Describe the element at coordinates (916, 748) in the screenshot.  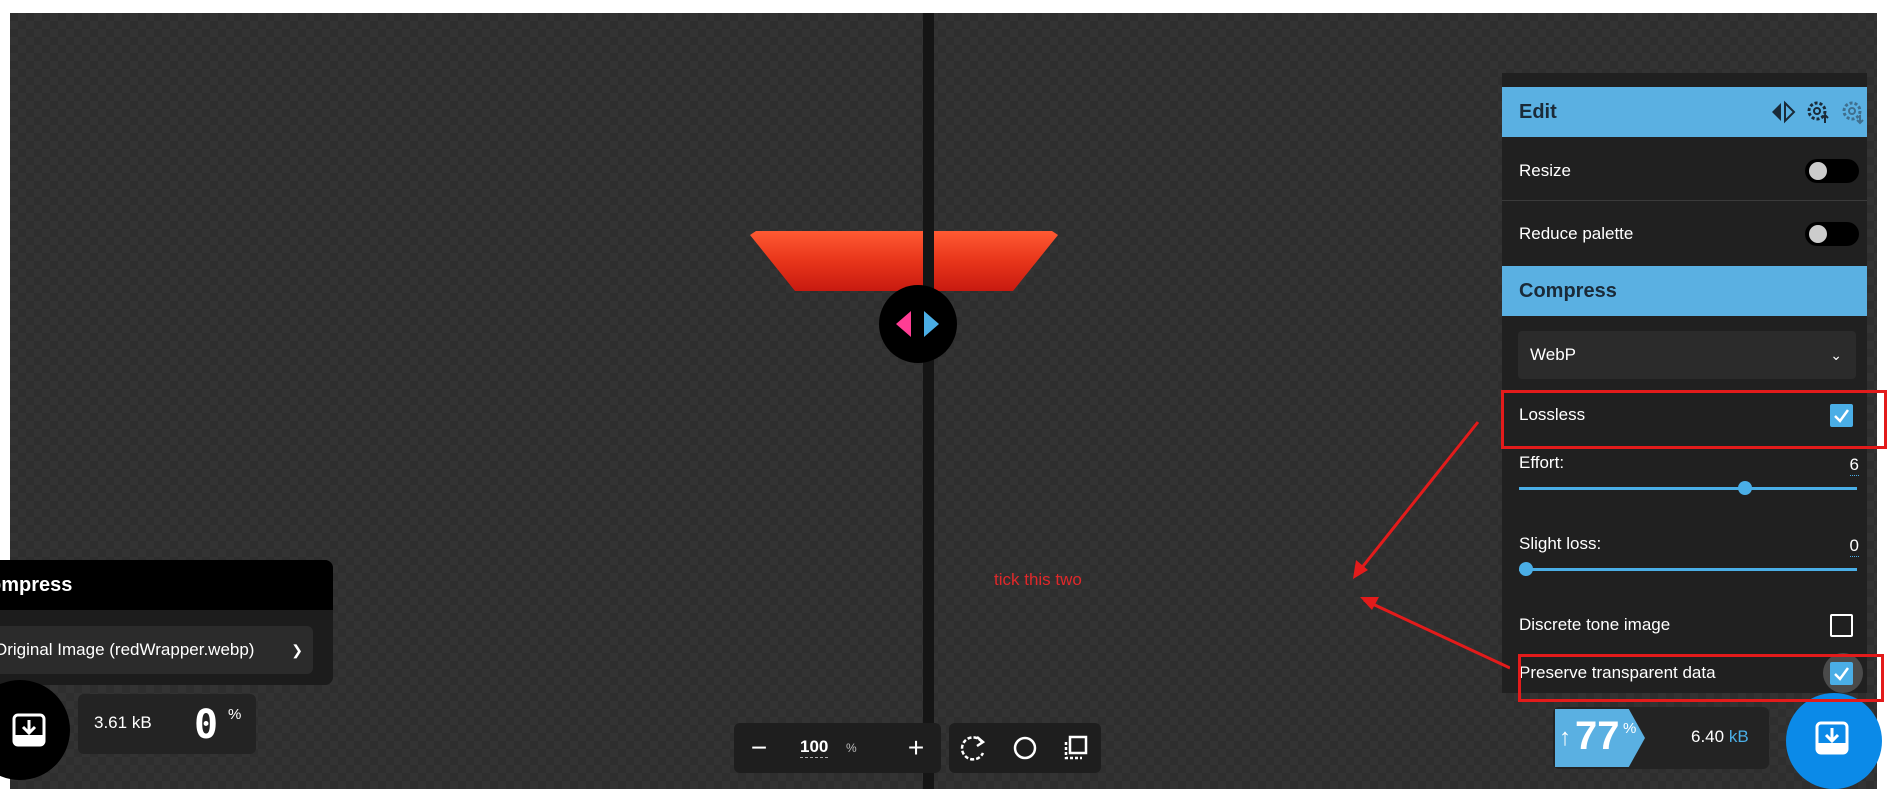
I see `zoom-in-button: +` at that location.